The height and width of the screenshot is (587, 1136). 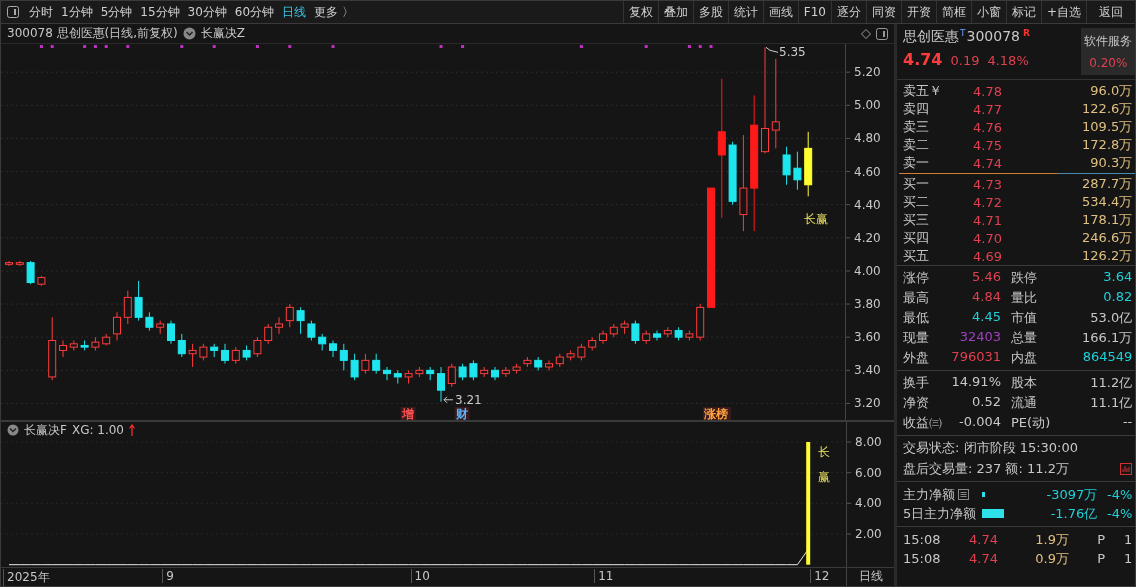 I want to click on bid-price: 4.72, so click(x=988, y=202).